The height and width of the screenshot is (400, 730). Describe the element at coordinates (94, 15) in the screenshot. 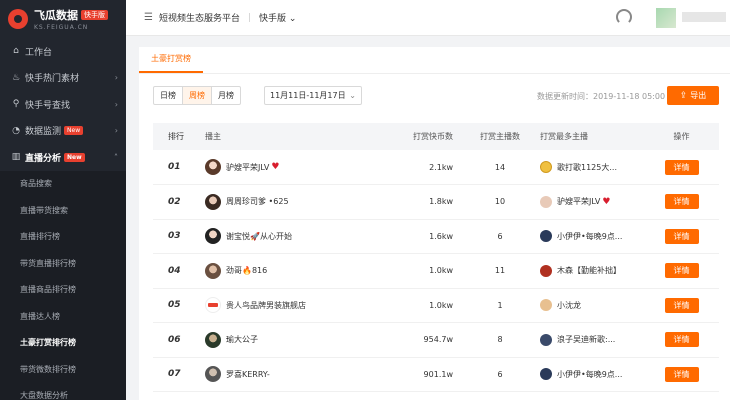

I see `brand-badge: 快手版` at that location.